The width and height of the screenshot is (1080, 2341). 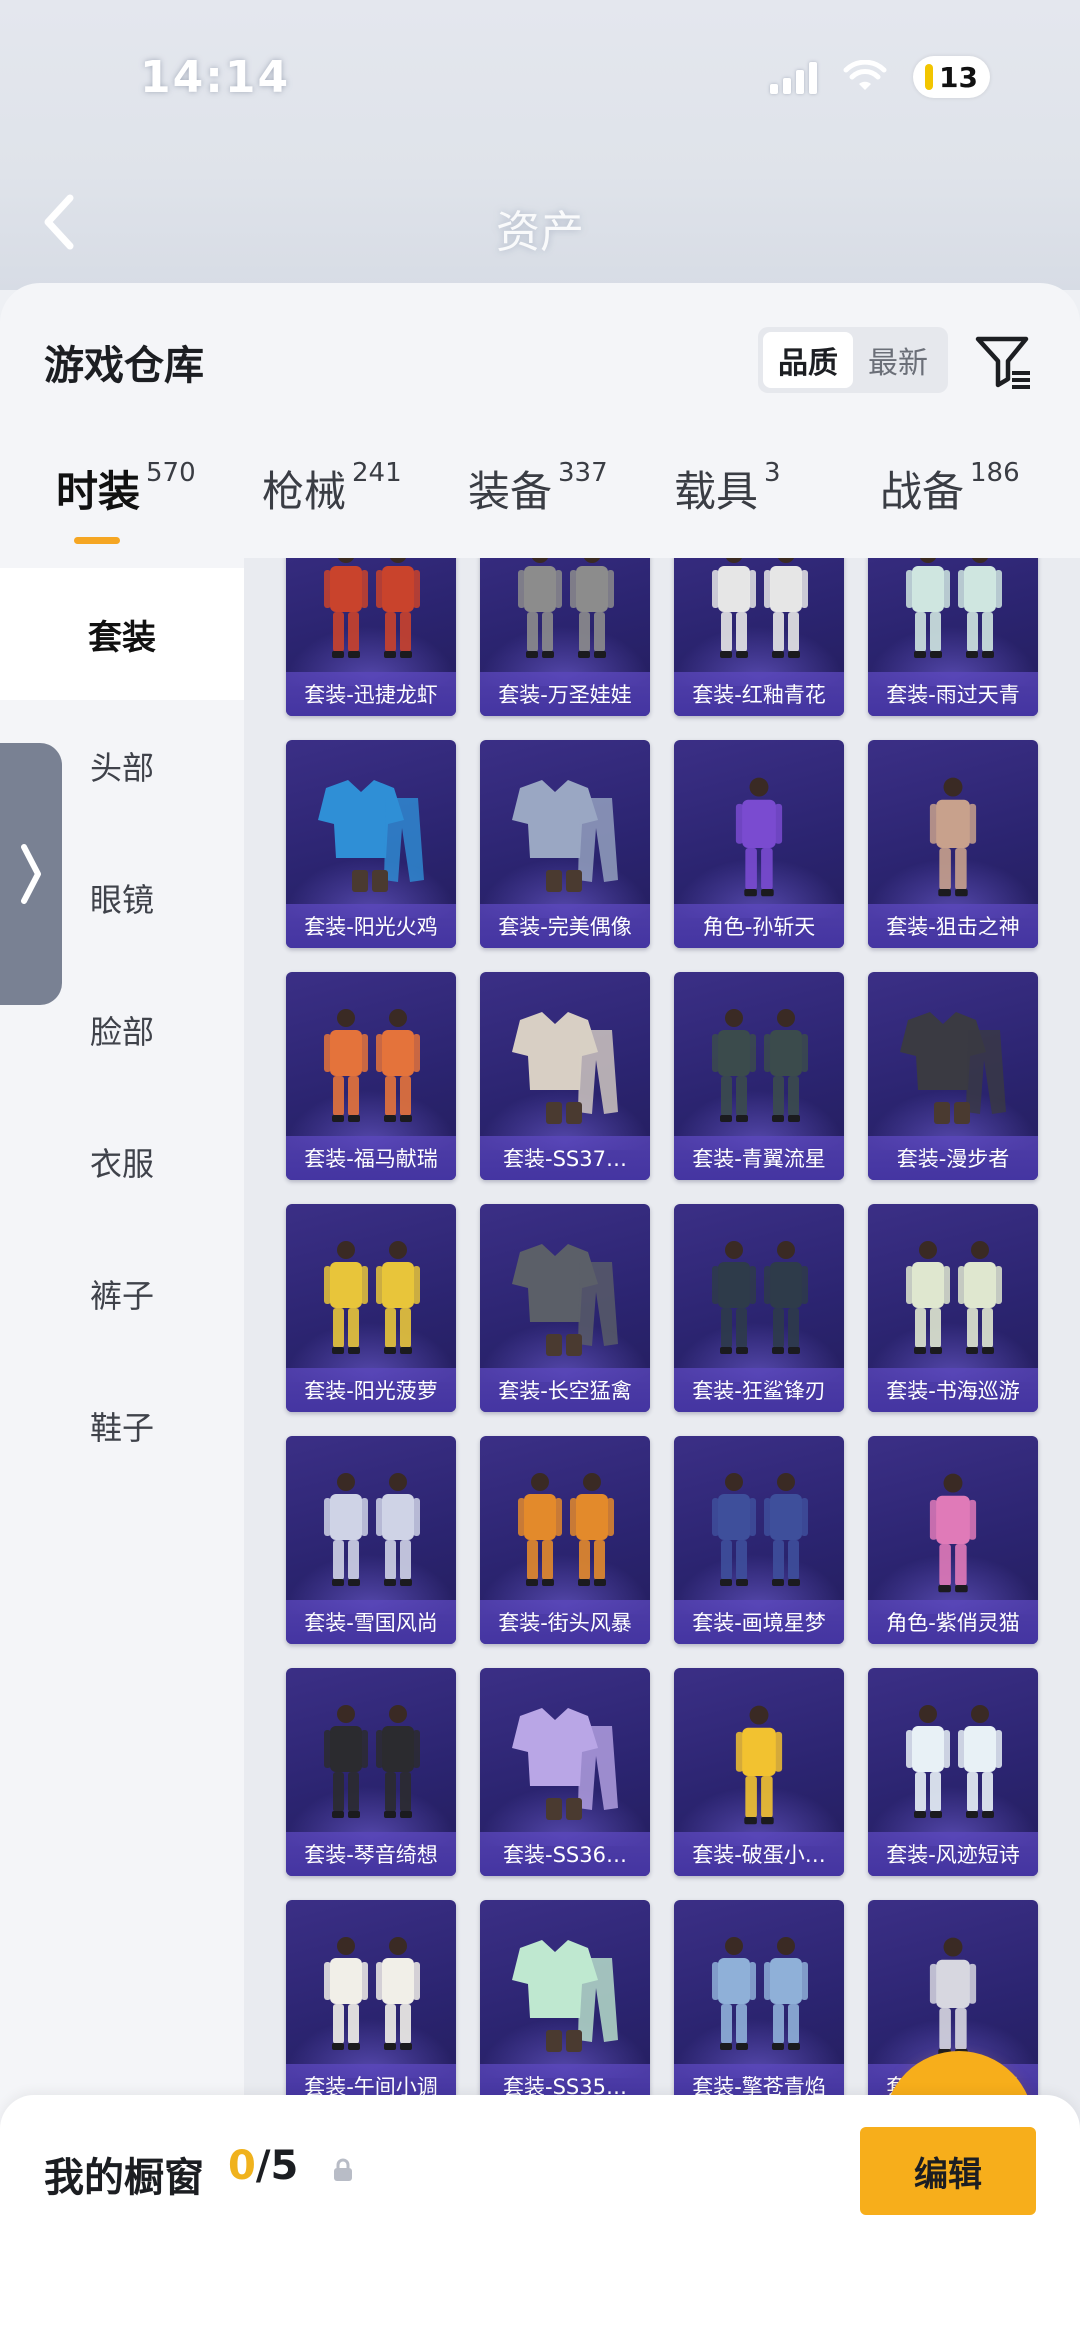 I want to click on item-card: 套装-万圣娃娃, so click(x=565, y=637).